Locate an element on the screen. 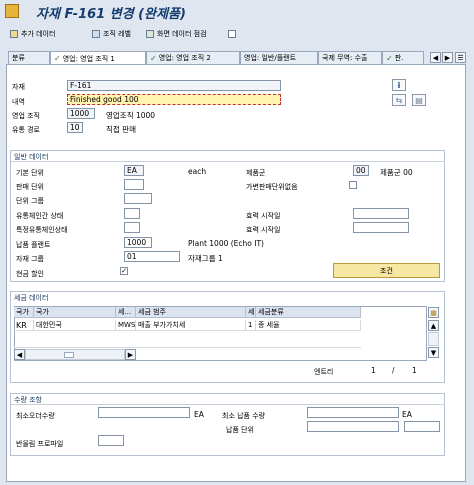 The height and width of the screenshot is (485, 474). print-button is located at coordinates (233, 34).